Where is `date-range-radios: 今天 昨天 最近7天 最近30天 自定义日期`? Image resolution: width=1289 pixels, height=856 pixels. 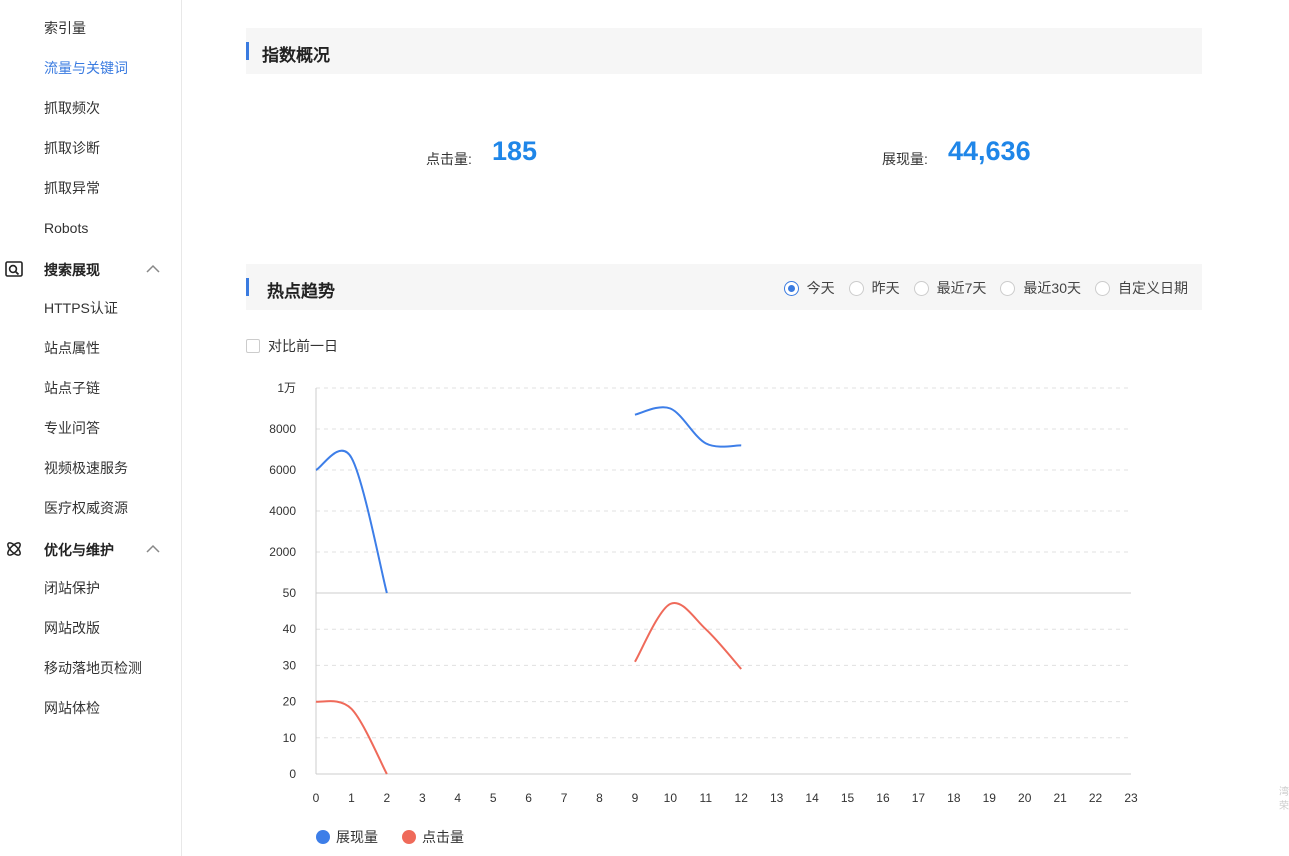
date-range-radios: 今天 昨天 最近7天 最近30天 自定义日期 is located at coordinates (979, 288).